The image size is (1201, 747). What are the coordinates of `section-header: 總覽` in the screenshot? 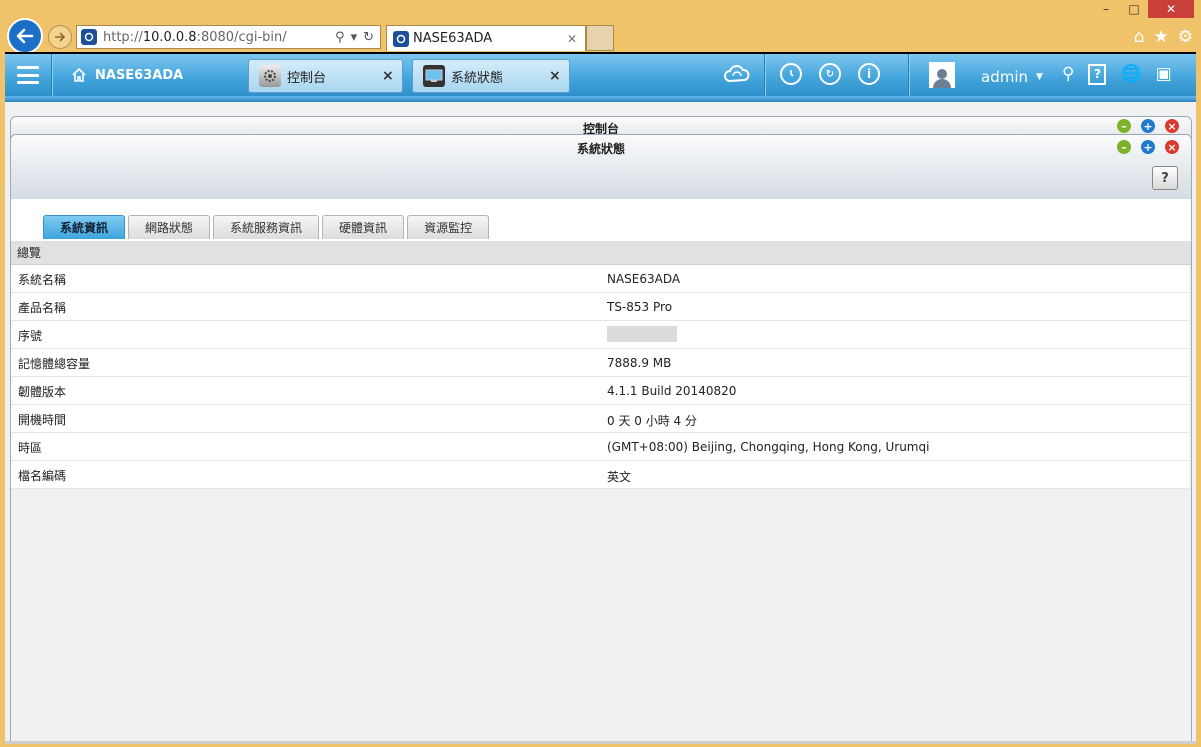 It's located at (601, 253).